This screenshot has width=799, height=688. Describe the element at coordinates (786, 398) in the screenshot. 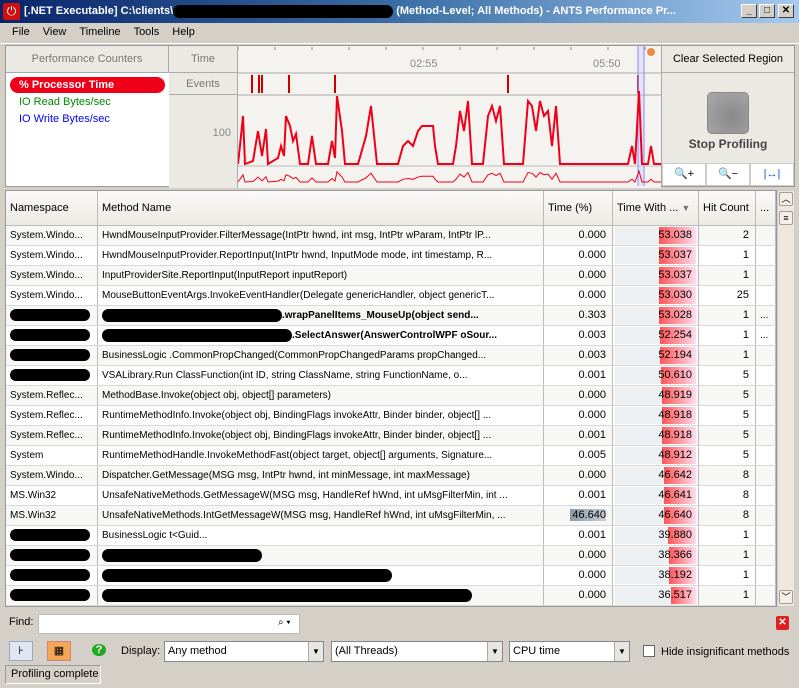

I see `vertical-scrollbar: ︿ ≡ ﹀` at that location.